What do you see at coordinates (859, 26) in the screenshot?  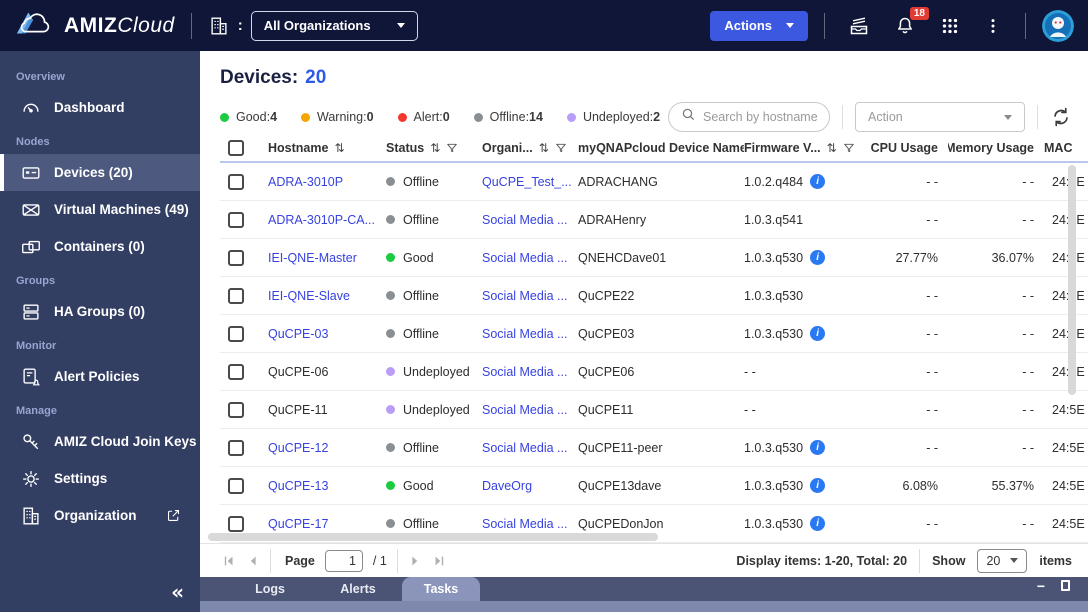 I see `task-queue-icon` at bounding box center [859, 26].